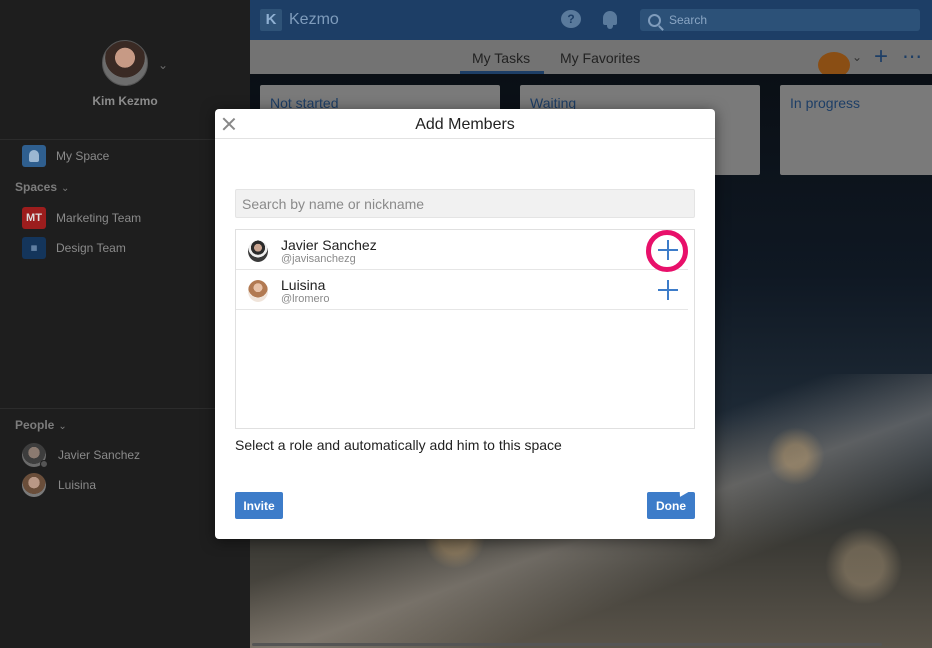 This screenshot has height=648, width=932. Describe the element at coordinates (305, 299) in the screenshot. I see `member-handle: @lromero` at that location.